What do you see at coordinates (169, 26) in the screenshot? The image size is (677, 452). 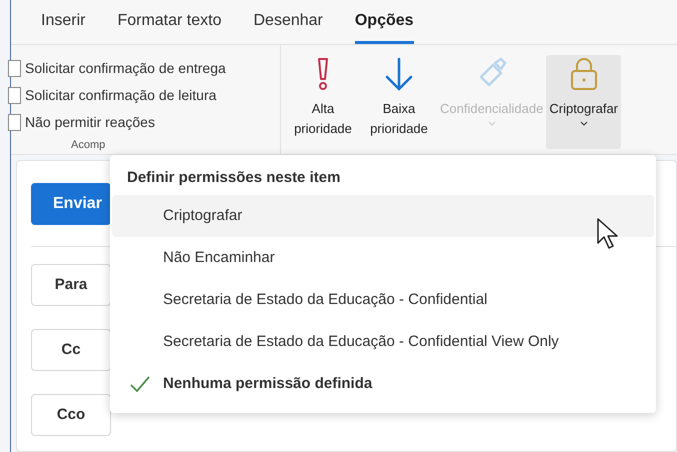 I see `ribbon-tab: Formatar texto` at bounding box center [169, 26].